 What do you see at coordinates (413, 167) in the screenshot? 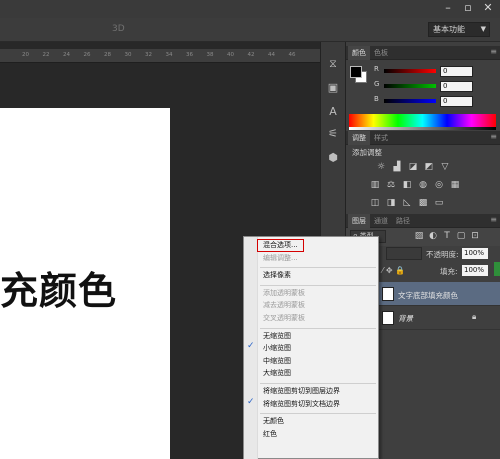
I see `curves-icon: ◪` at bounding box center [413, 167].